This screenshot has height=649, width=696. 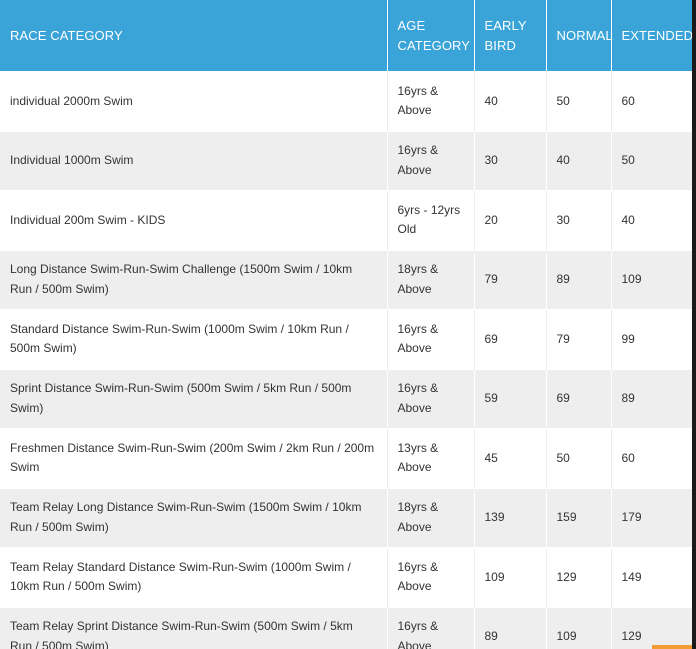 What do you see at coordinates (194, 36) in the screenshot?
I see `header-race-category: RACE CATEGORY` at bounding box center [194, 36].